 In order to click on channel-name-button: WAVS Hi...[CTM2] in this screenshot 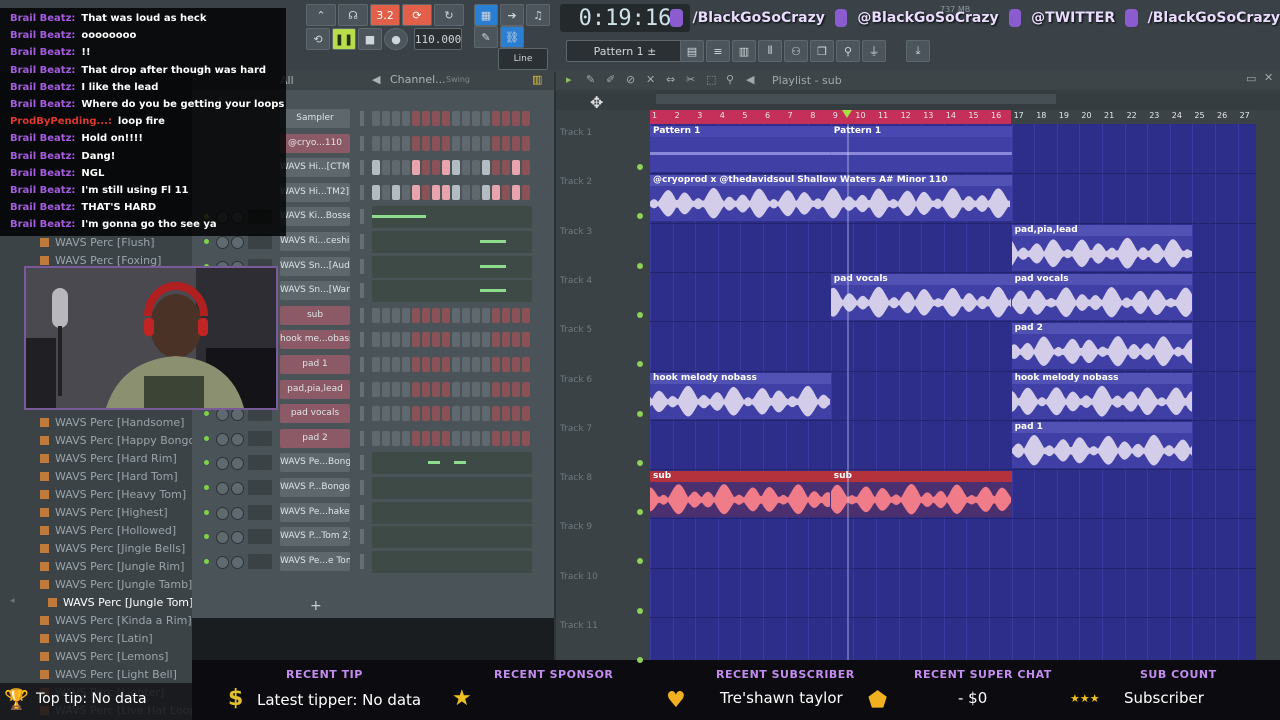, I will do `click(315, 168)`.